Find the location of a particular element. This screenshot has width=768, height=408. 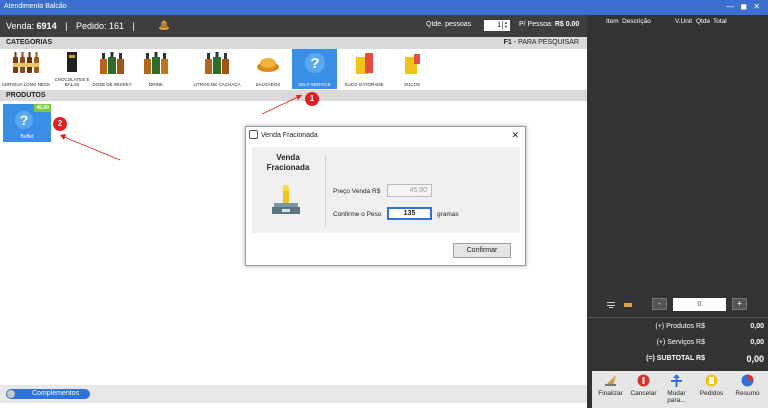

search-hint: F1 - PARA PESQUISAR is located at coordinates (541, 42).